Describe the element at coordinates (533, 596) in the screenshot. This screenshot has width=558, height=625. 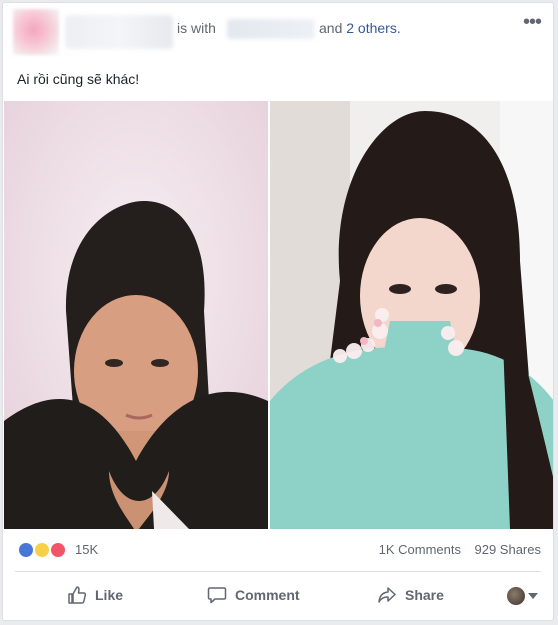
I see `chevron-down-icon` at that location.